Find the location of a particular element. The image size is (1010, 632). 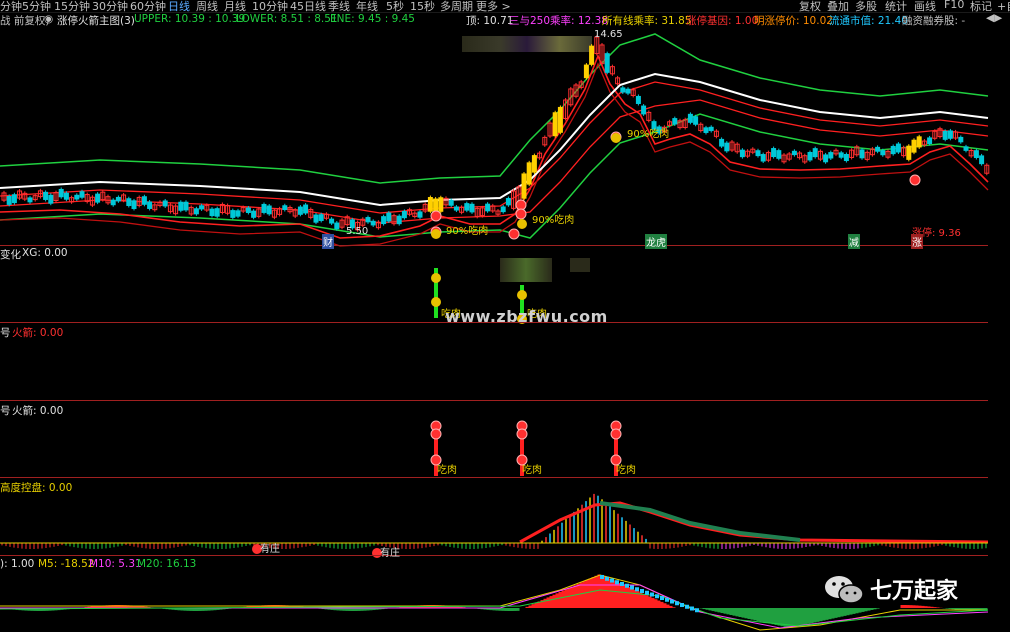

panel4-label: 火箭: 0.00 is located at coordinates (38, 411).